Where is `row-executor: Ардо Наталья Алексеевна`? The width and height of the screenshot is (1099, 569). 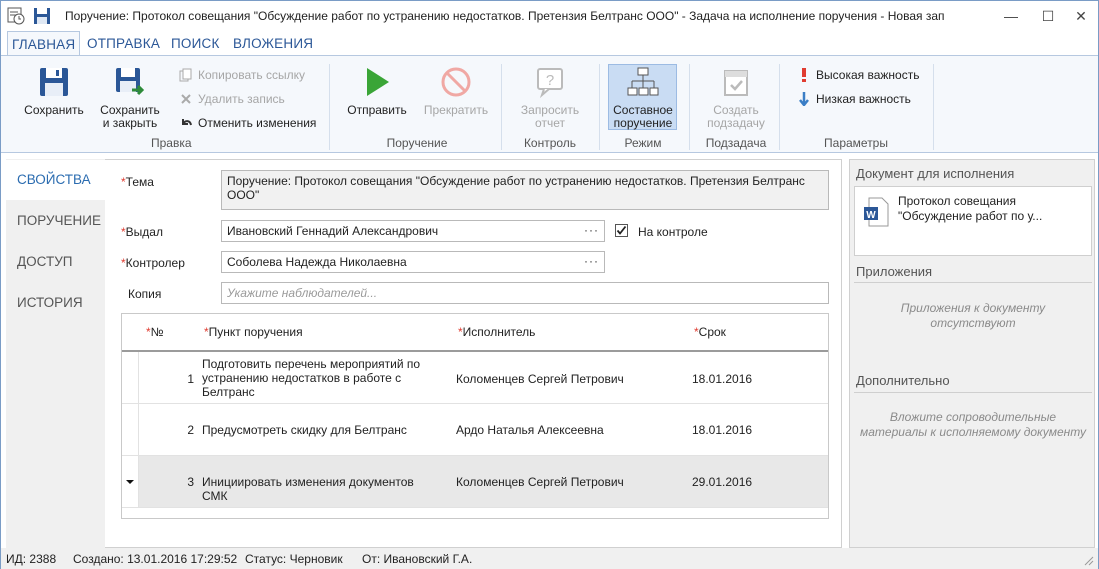 row-executor: Ардо Наталья Алексеевна is located at coordinates (530, 430).